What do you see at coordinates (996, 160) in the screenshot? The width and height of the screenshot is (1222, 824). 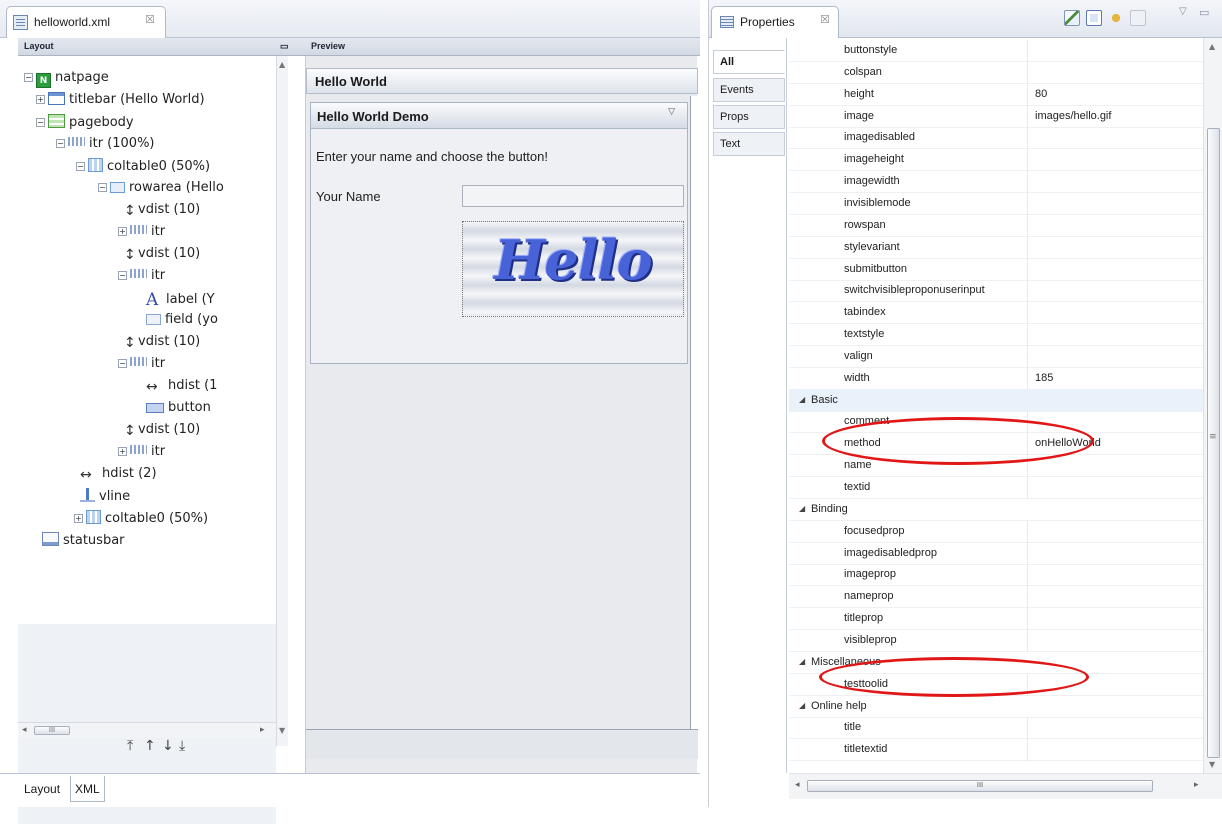 I see `property-row: imageheight` at bounding box center [996, 160].